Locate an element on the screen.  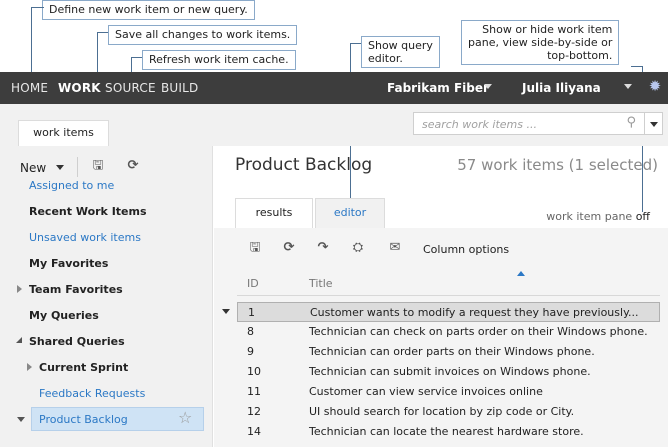
column-header-id: ID is located at coordinates (253, 283).